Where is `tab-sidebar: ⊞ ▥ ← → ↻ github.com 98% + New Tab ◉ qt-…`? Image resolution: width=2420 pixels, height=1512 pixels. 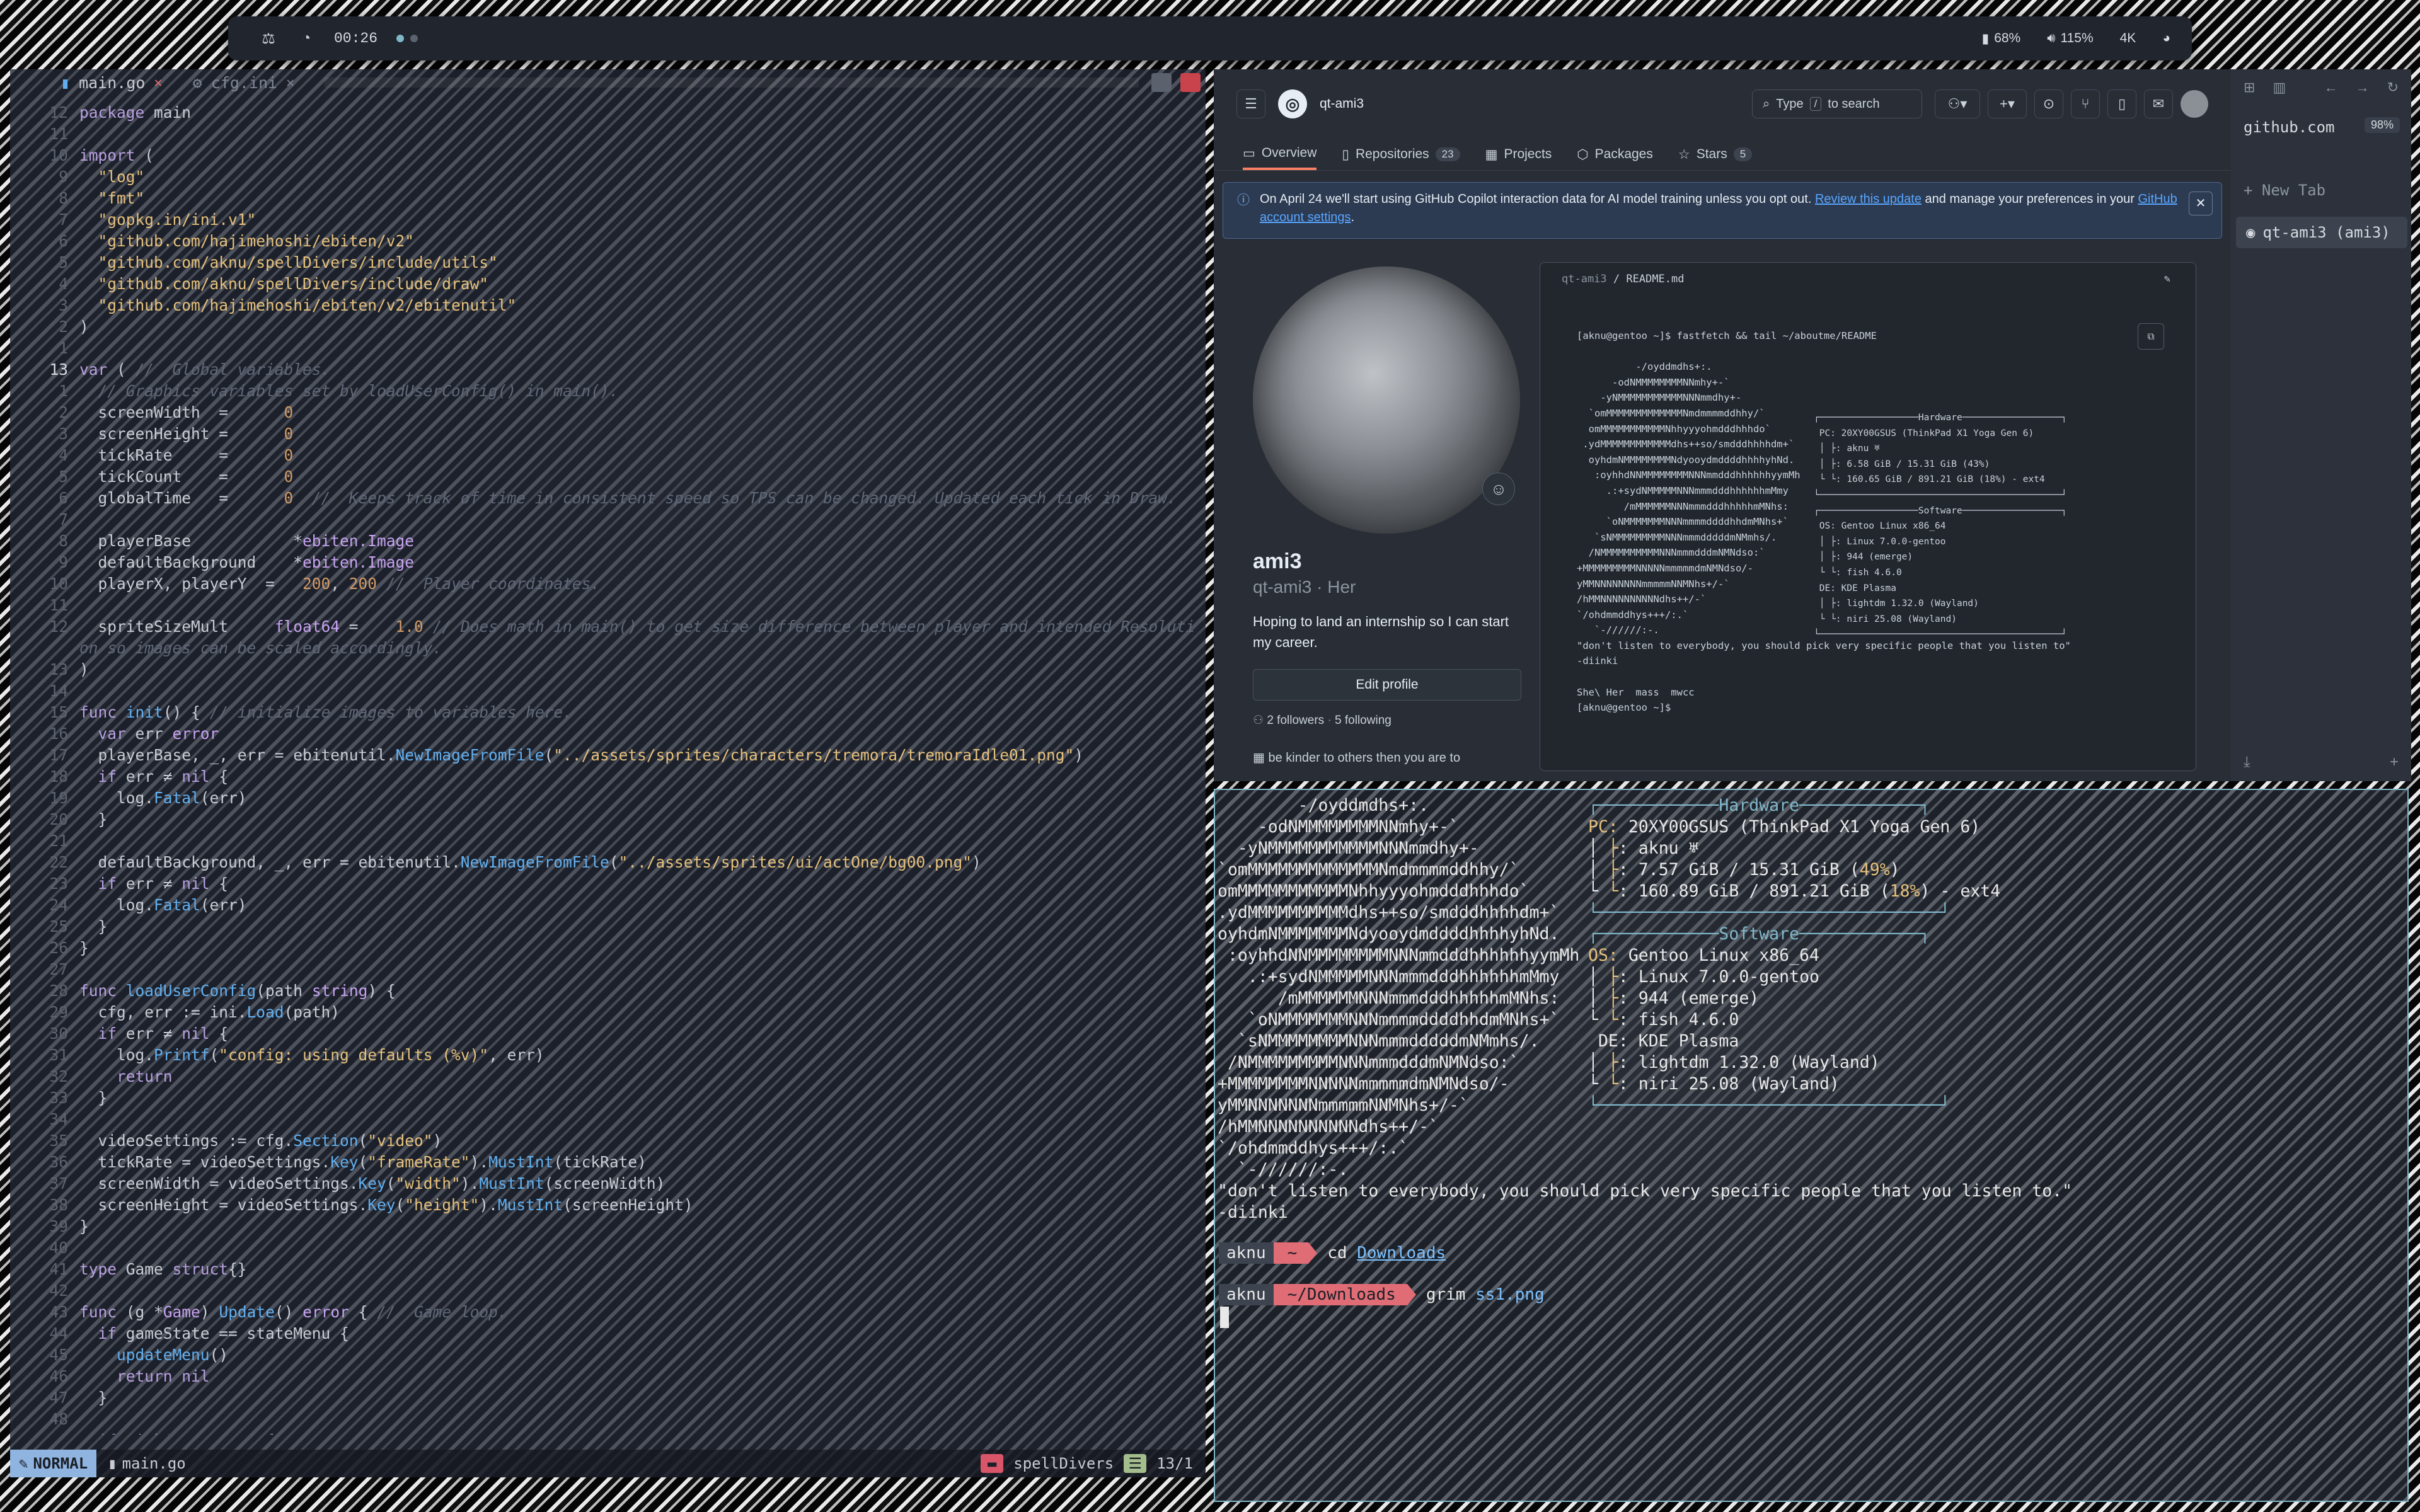 tab-sidebar: ⊞ ▥ ← → ↻ github.com 98% + New Tab ◉ qt-… is located at coordinates (2321, 425).